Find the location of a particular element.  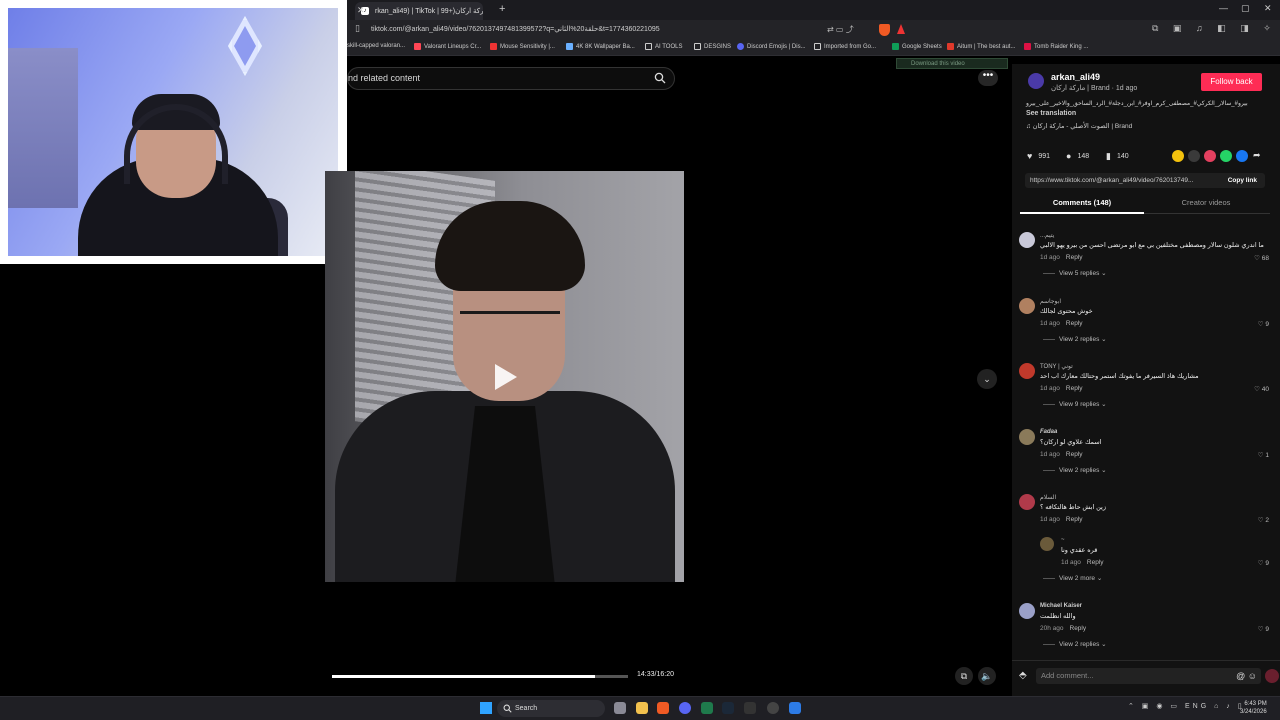

search-icon is located at coordinates (660, 78).